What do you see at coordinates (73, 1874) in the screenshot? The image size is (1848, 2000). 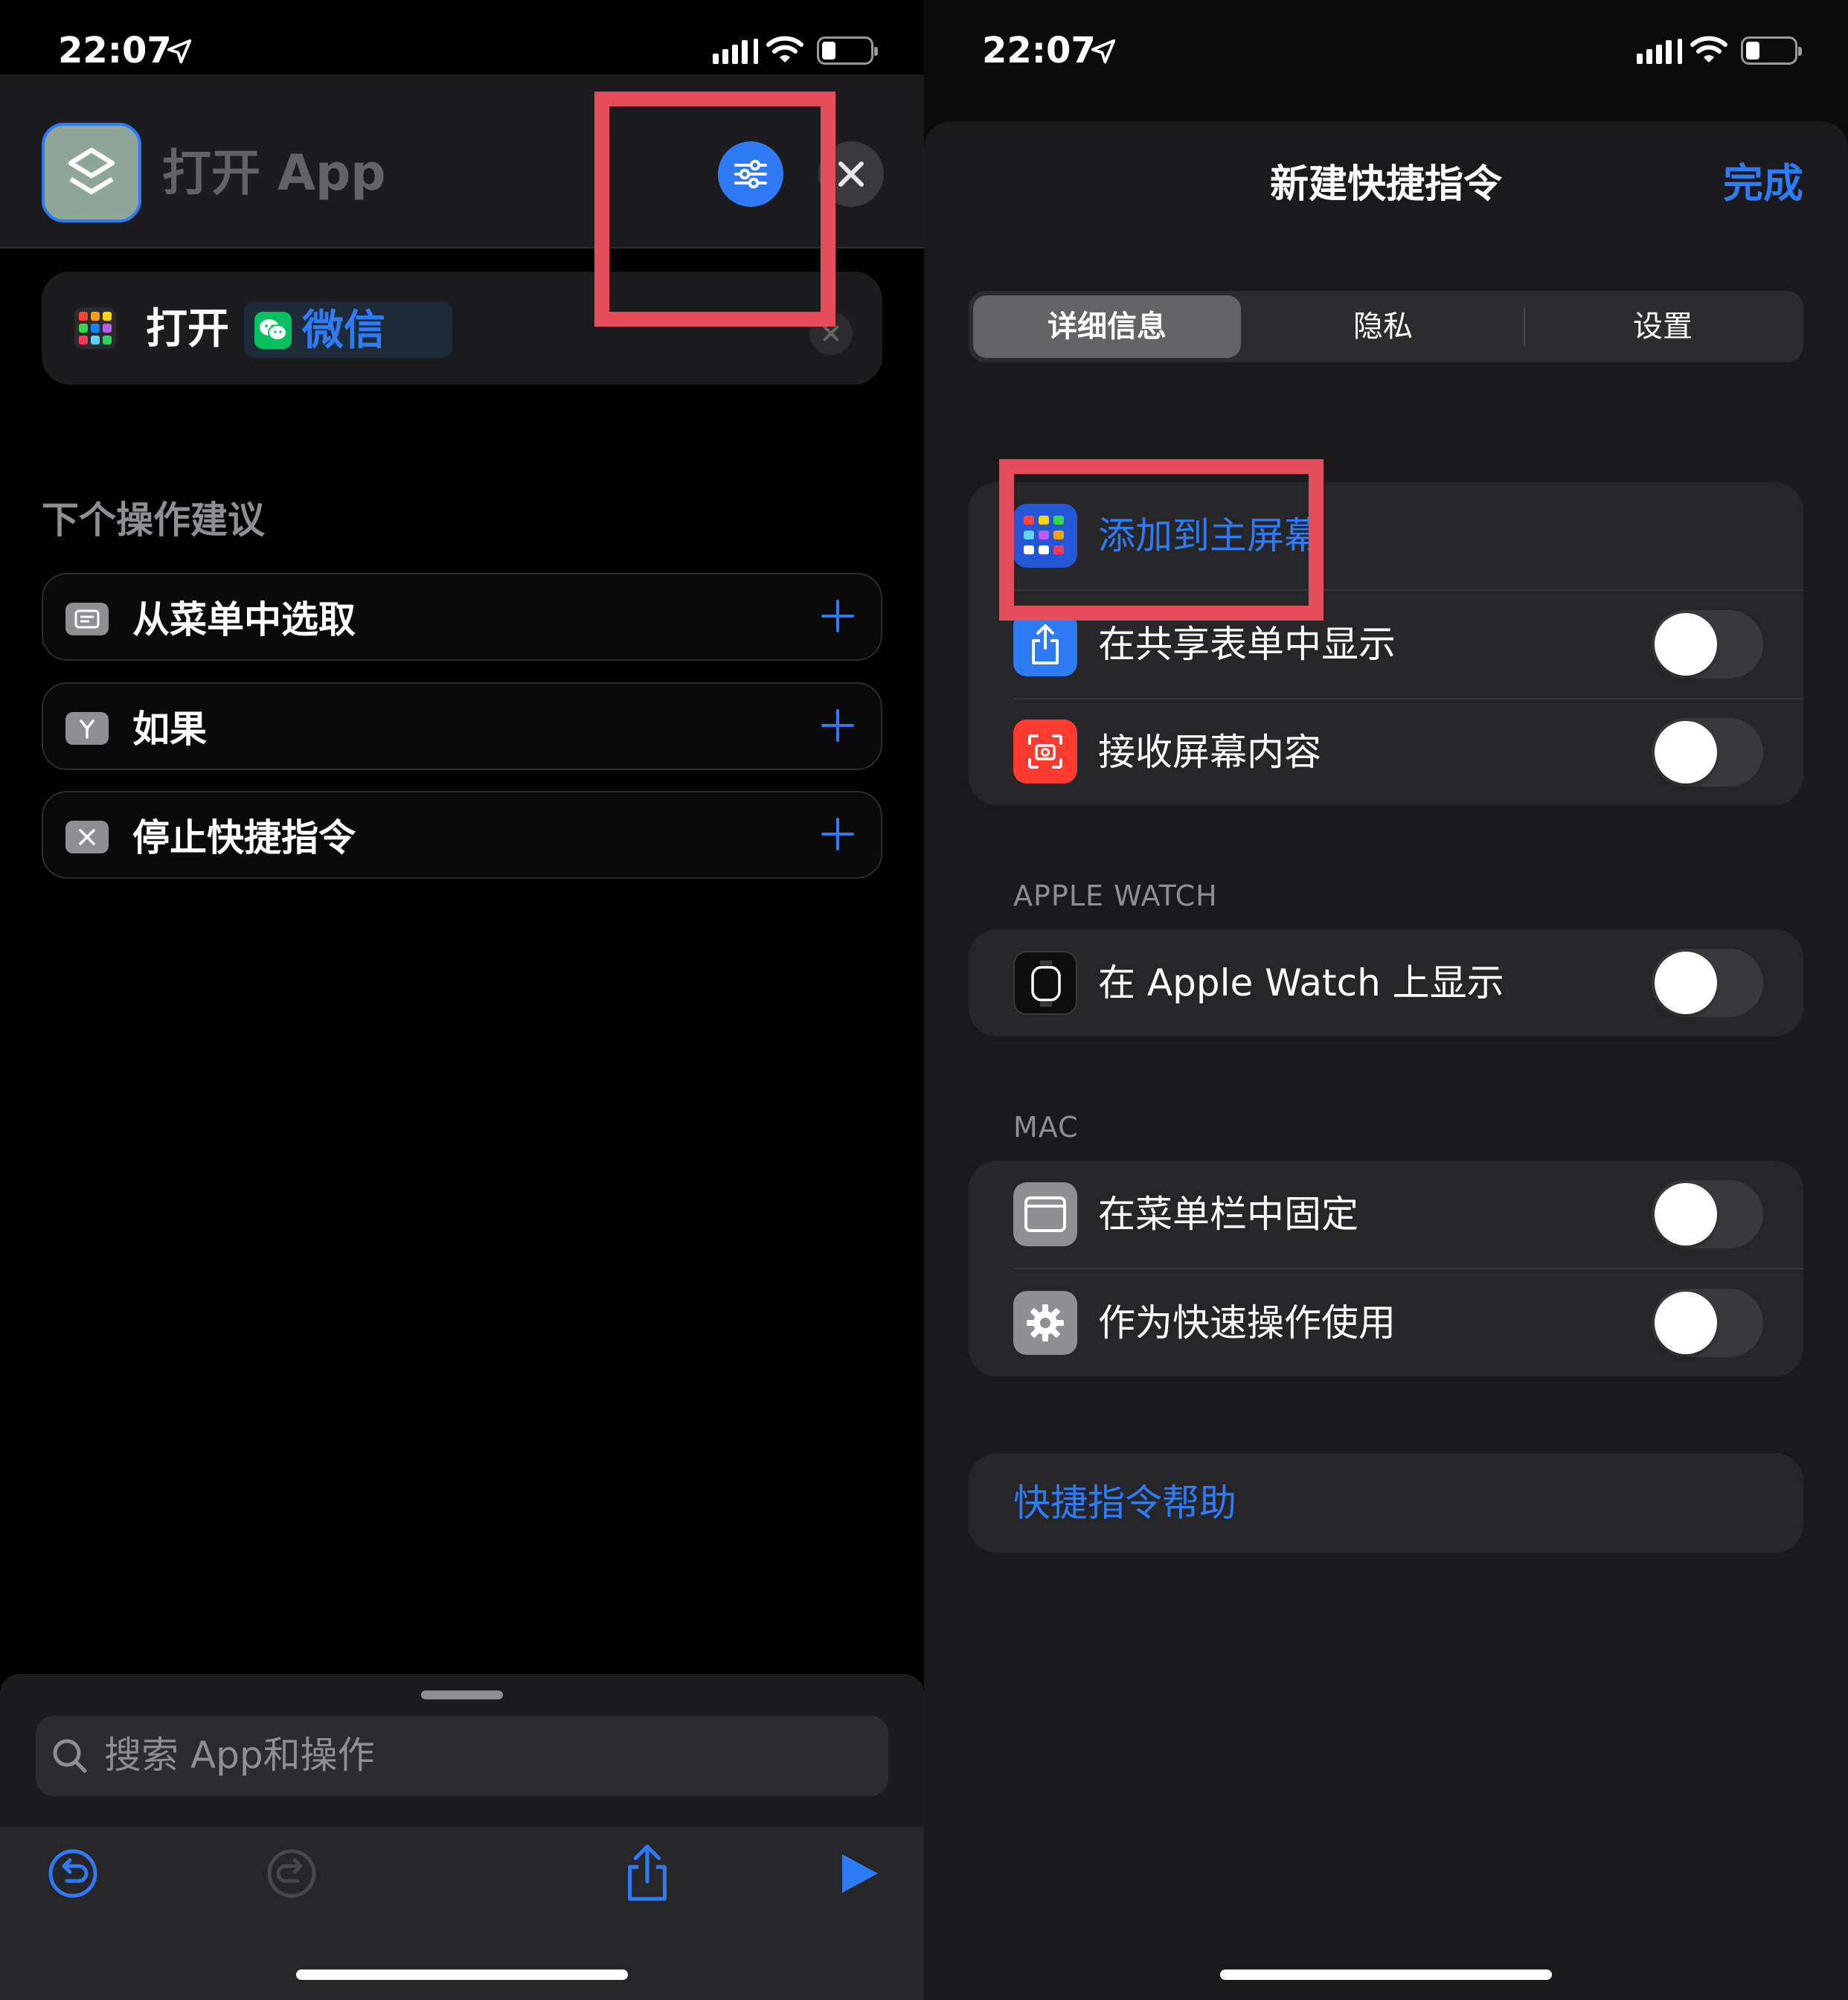 I see `undo-icon` at bounding box center [73, 1874].